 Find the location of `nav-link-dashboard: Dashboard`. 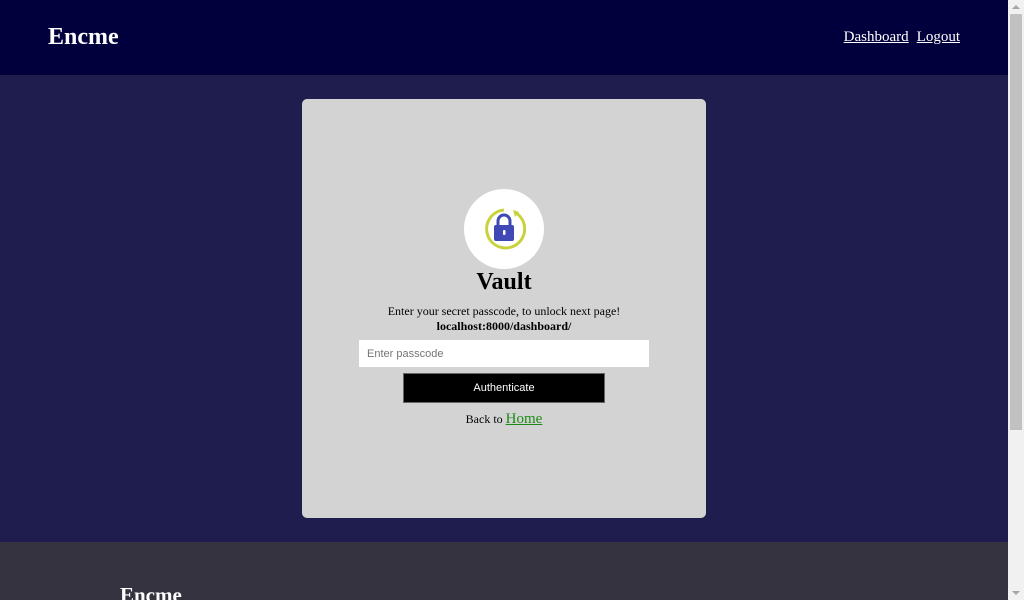

nav-link-dashboard: Dashboard is located at coordinates (876, 37).